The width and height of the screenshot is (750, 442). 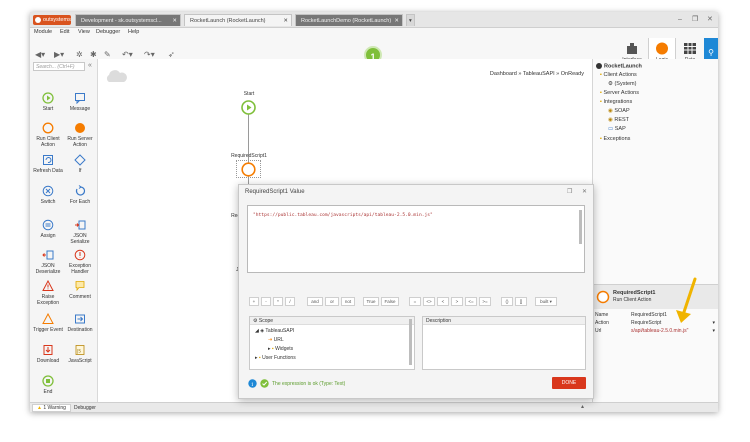 I want to click on breakpoint-icon: ✎, so click(x=107, y=54).